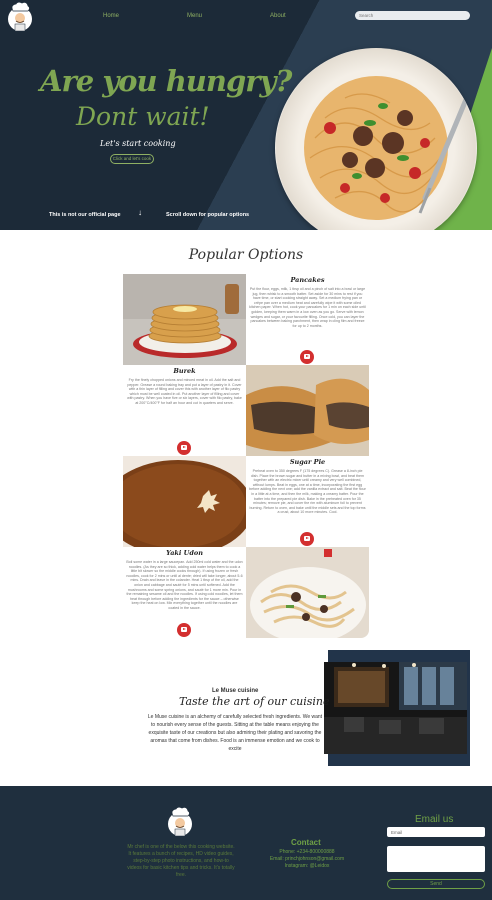  What do you see at coordinates (307, 280) in the screenshot?
I see `recipe-title: Pancakes` at bounding box center [307, 280].